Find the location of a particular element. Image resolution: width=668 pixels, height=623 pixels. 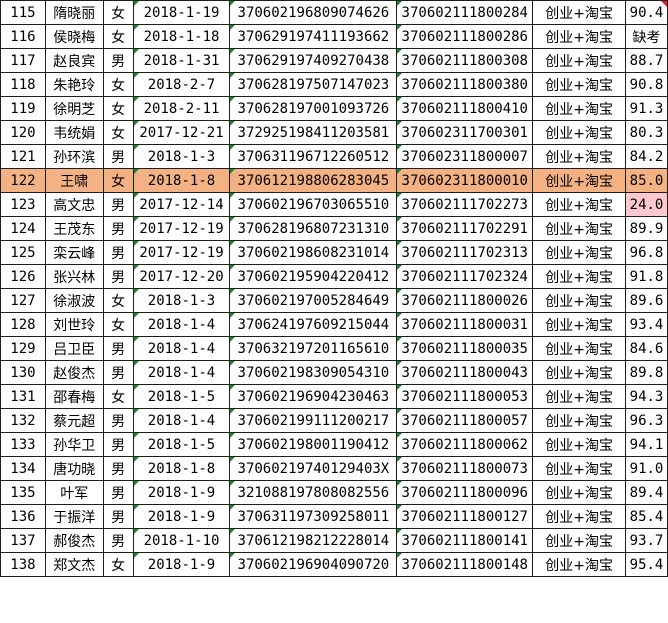

row-number-cell: 137 is located at coordinates (23, 540).